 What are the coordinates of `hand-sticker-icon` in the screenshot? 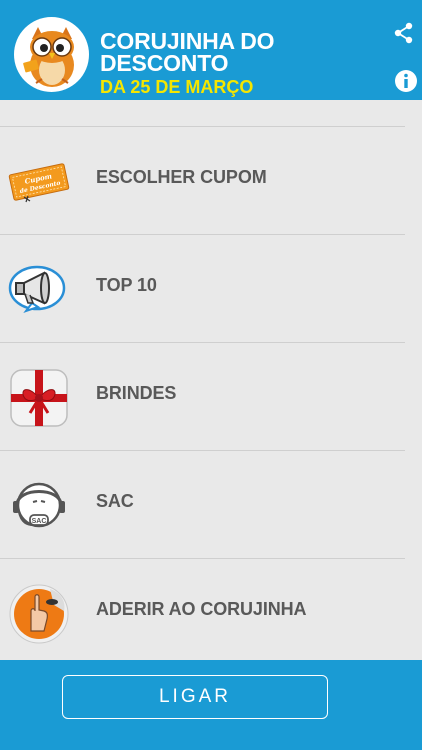 It's located at (39, 614).